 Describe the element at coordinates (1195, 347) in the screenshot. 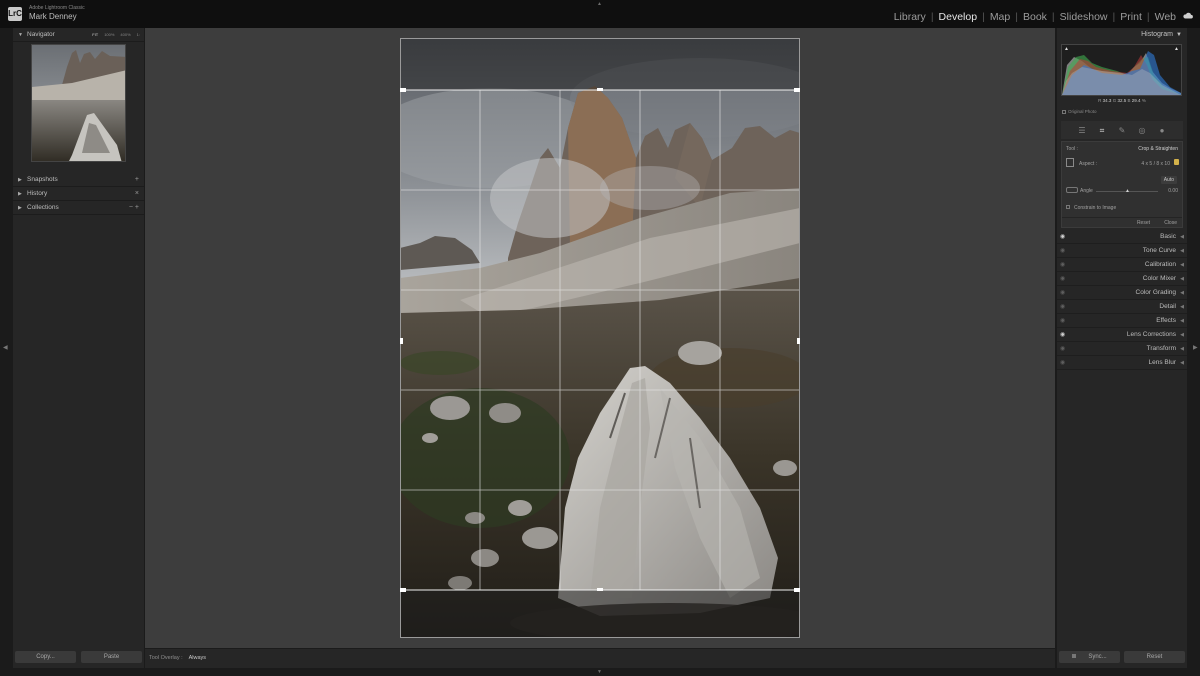

I see `right-panel-toggle-icon: ▶` at that location.